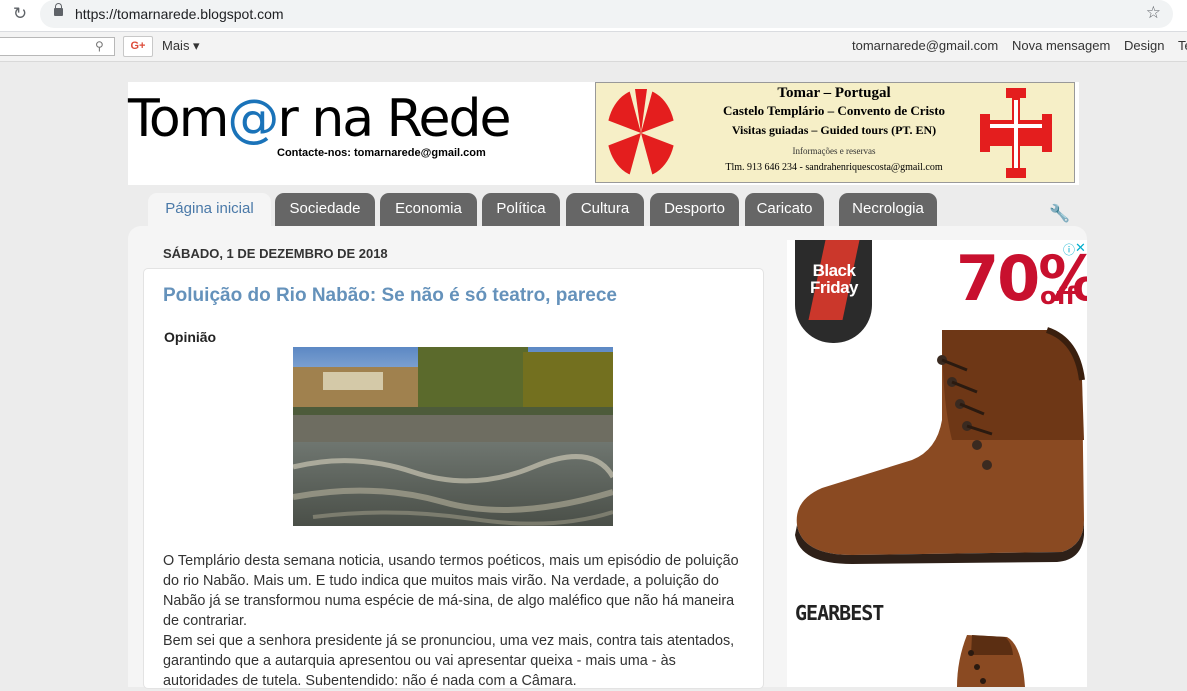  What do you see at coordinates (58, 9) in the screenshot?
I see `lock-icon` at bounding box center [58, 9].